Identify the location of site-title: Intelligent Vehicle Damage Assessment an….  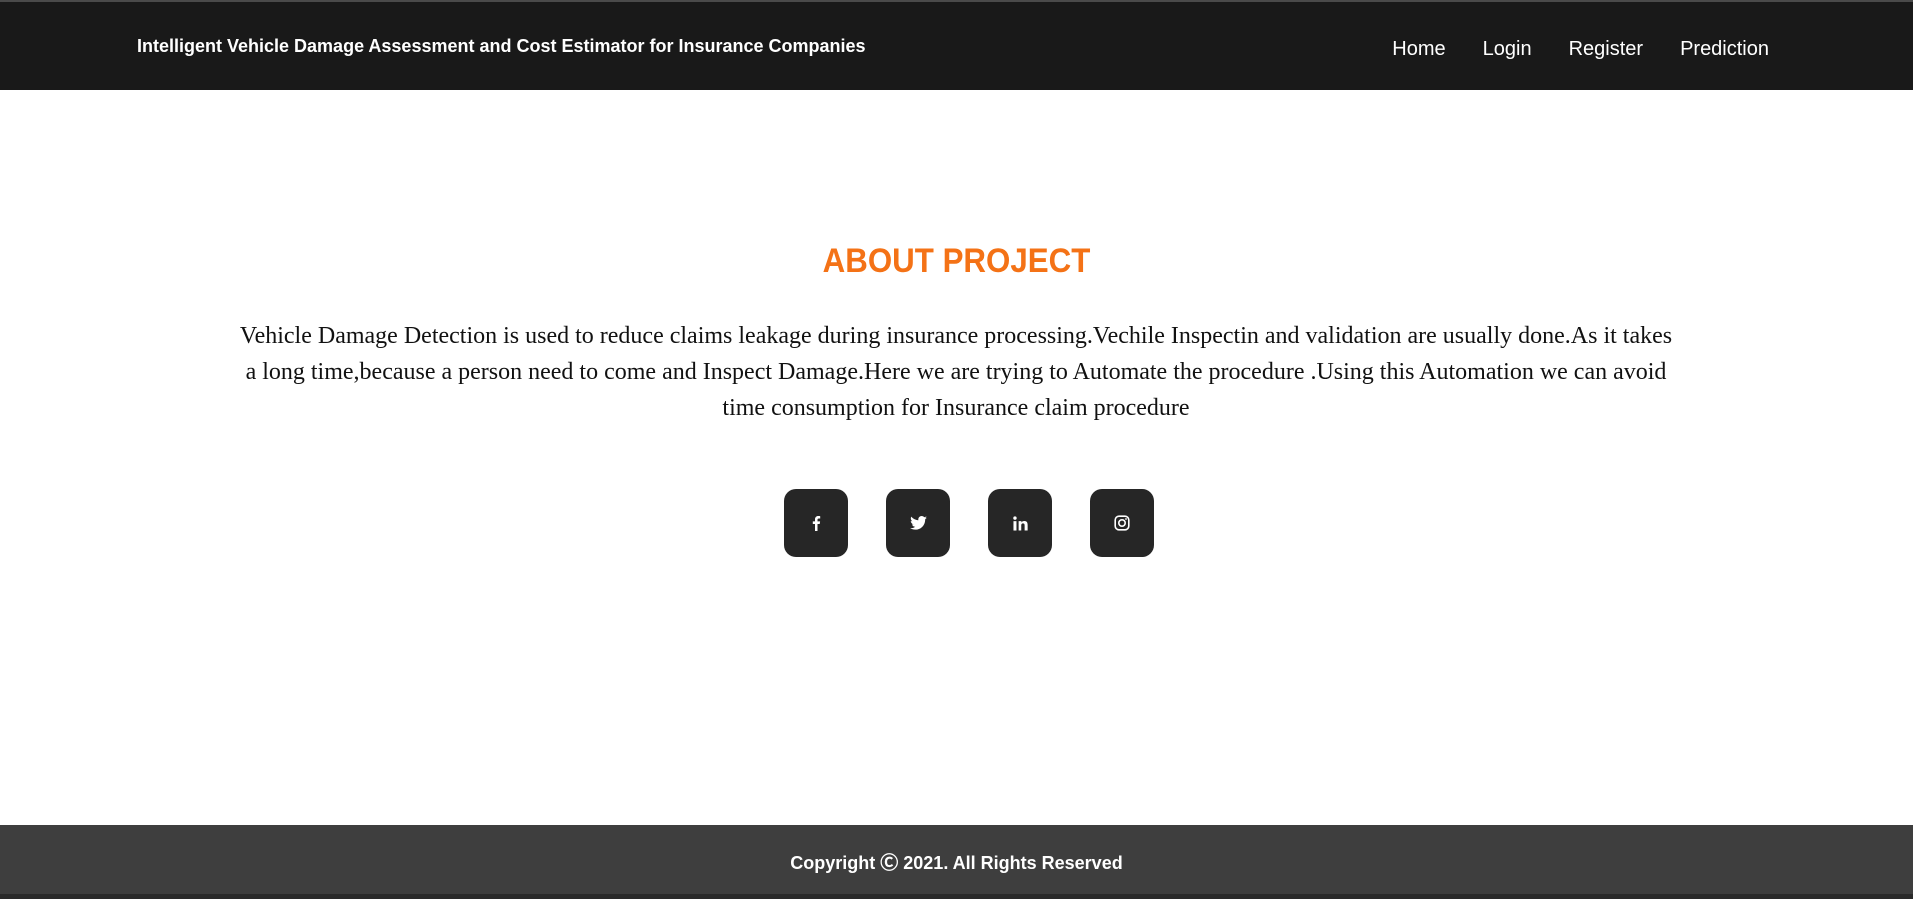
(501, 46).